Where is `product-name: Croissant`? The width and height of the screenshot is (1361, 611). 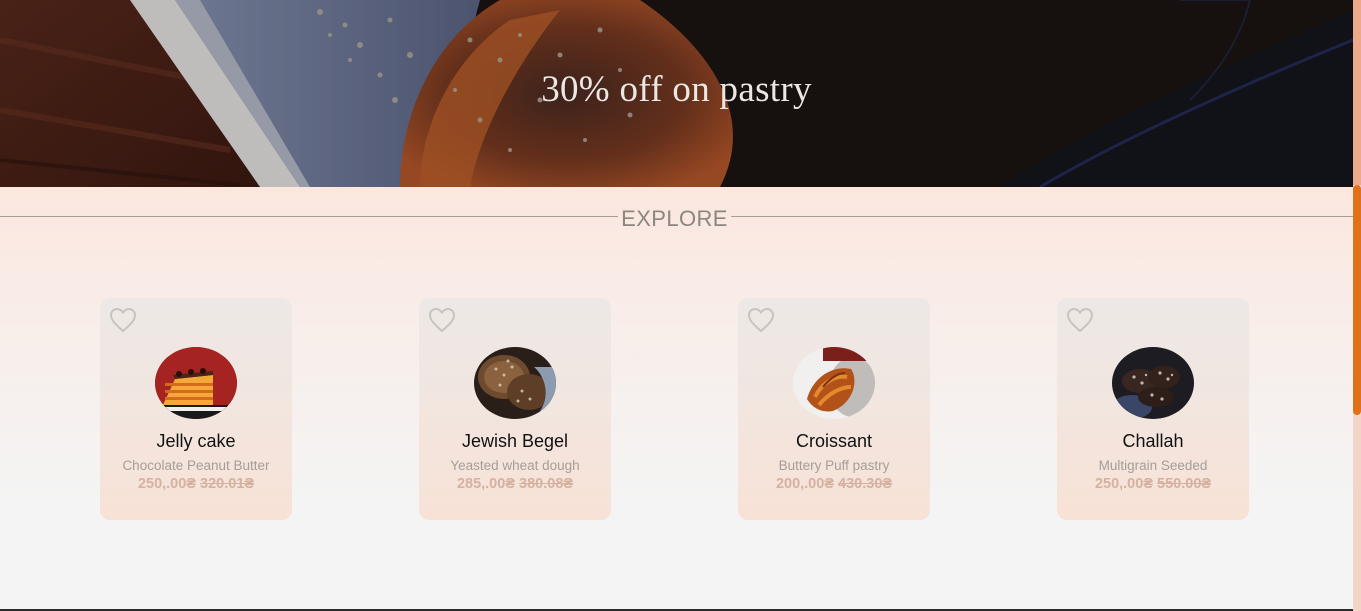
product-name: Croissant is located at coordinates (834, 441).